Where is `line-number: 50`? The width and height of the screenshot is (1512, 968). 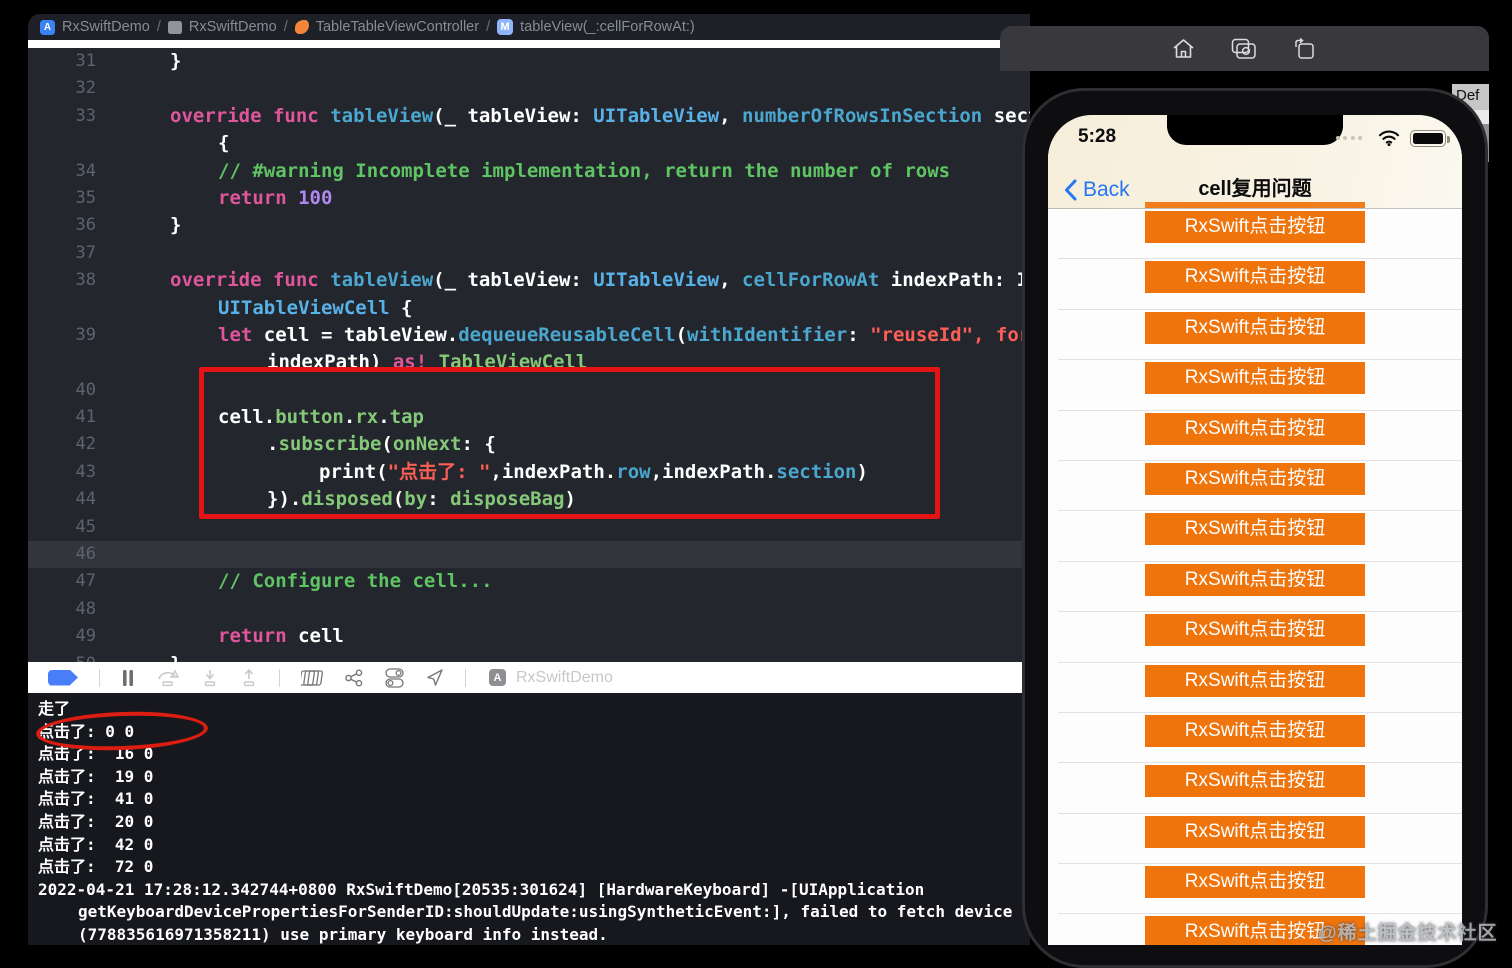 line-number: 50 is located at coordinates (62, 656).